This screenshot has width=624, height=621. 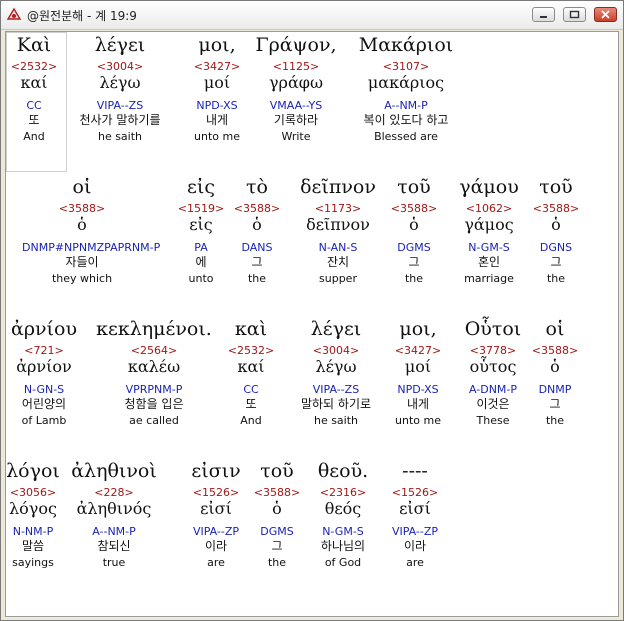 What do you see at coordinates (44, 420) in the screenshot?
I see `word-english: of Lamb` at bounding box center [44, 420].